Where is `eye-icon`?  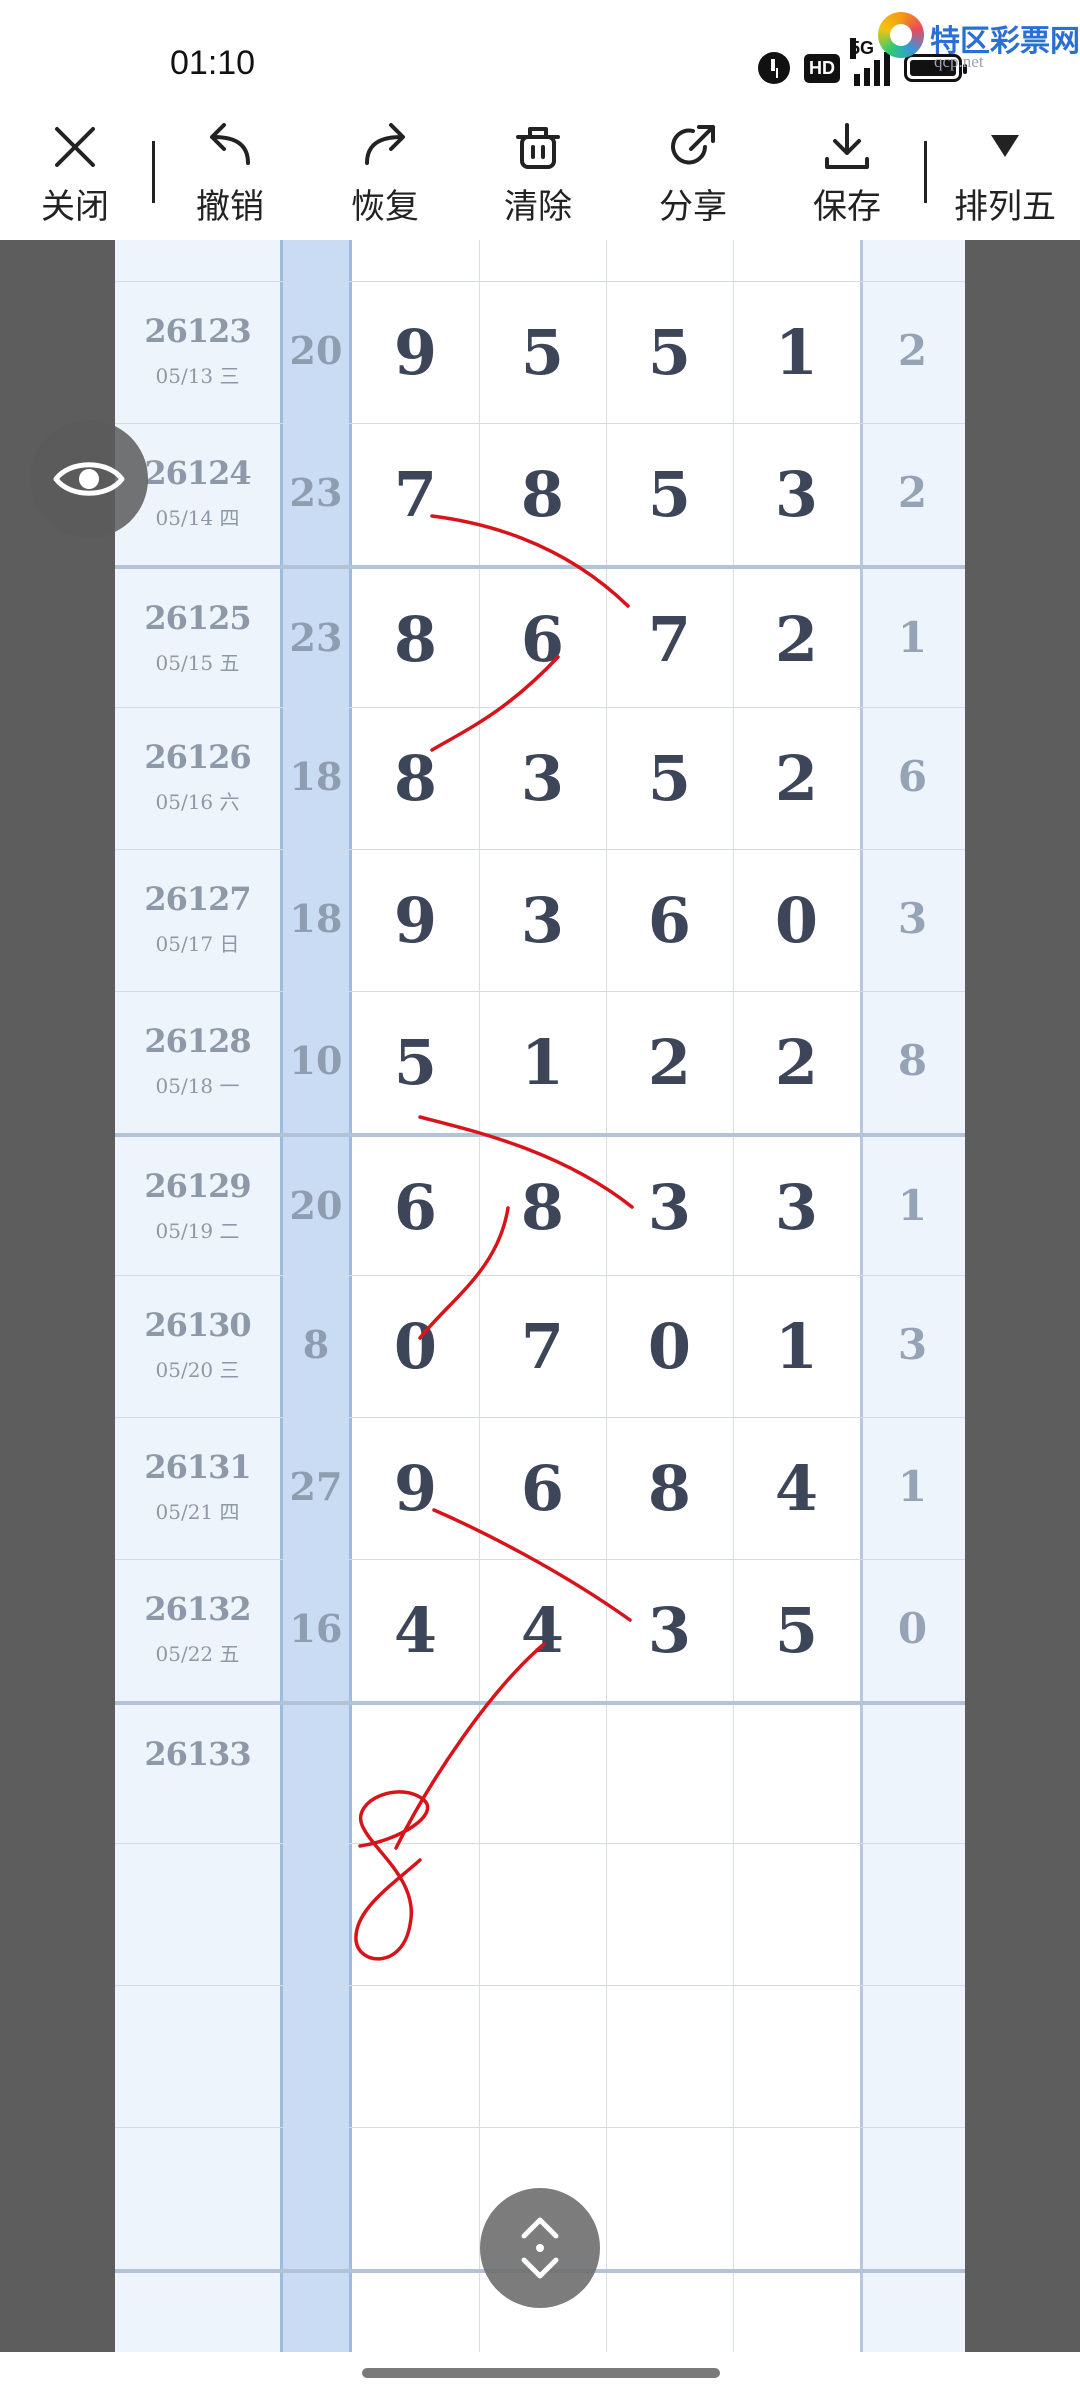 eye-icon is located at coordinates (89, 479).